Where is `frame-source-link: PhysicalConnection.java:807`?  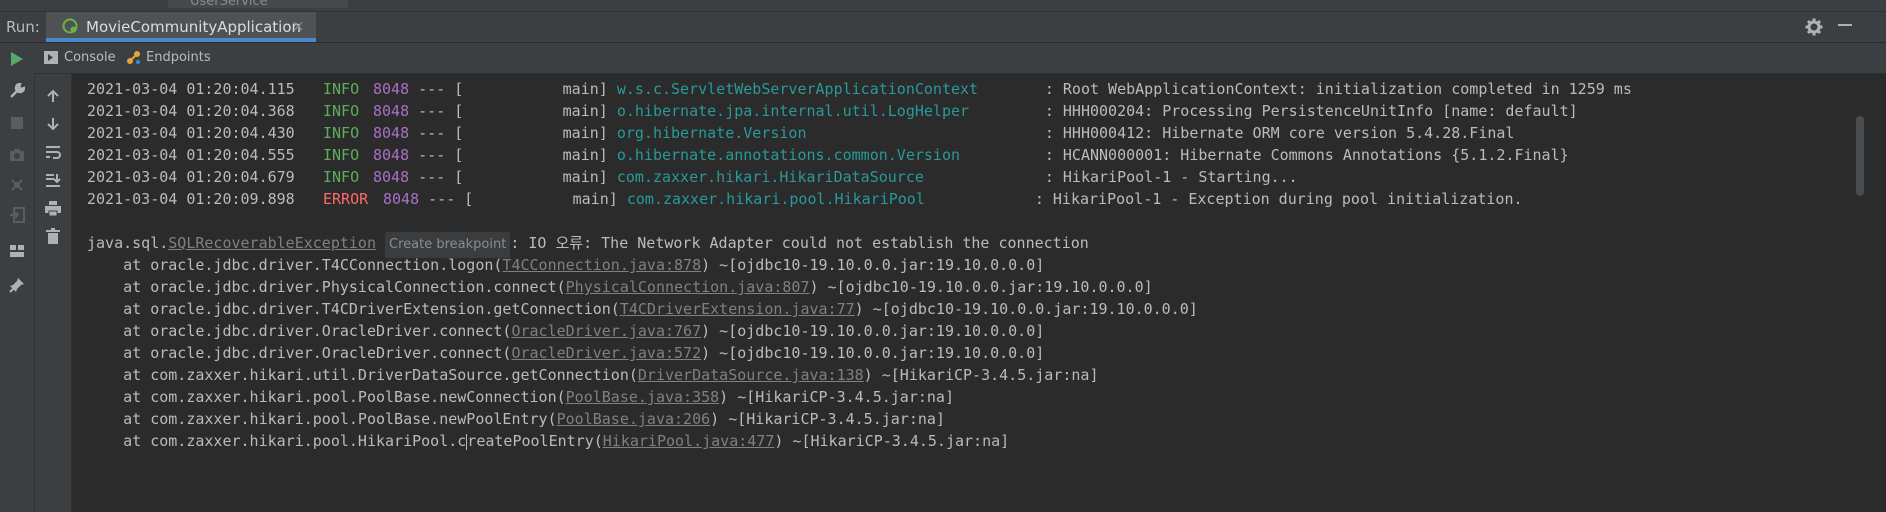 frame-source-link: PhysicalConnection.java:807 is located at coordinates (688, 287).